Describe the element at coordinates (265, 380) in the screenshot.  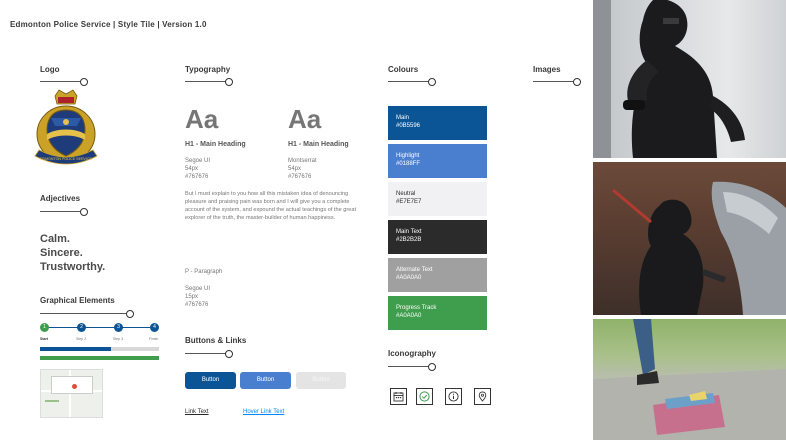
I see `hover-button: Button` at that location.